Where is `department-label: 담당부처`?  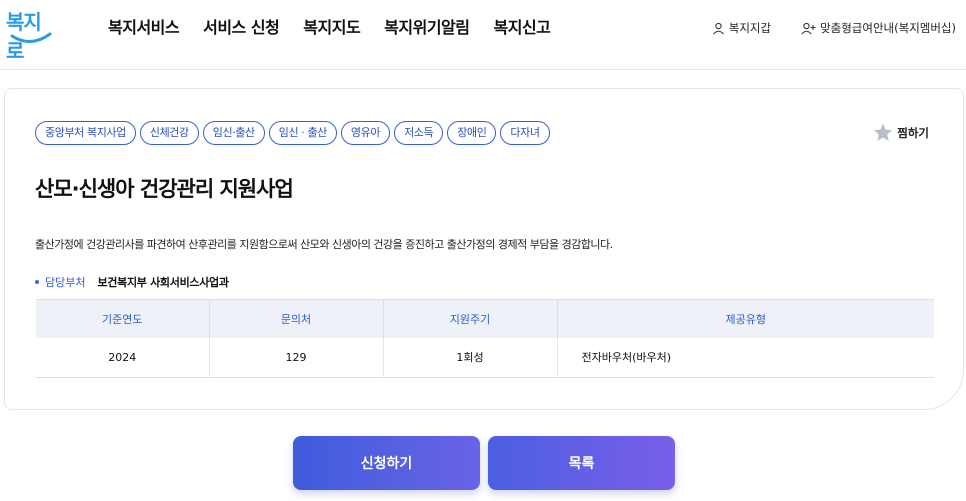 department-label: 담당부처 is located at coordinates (65, 282).